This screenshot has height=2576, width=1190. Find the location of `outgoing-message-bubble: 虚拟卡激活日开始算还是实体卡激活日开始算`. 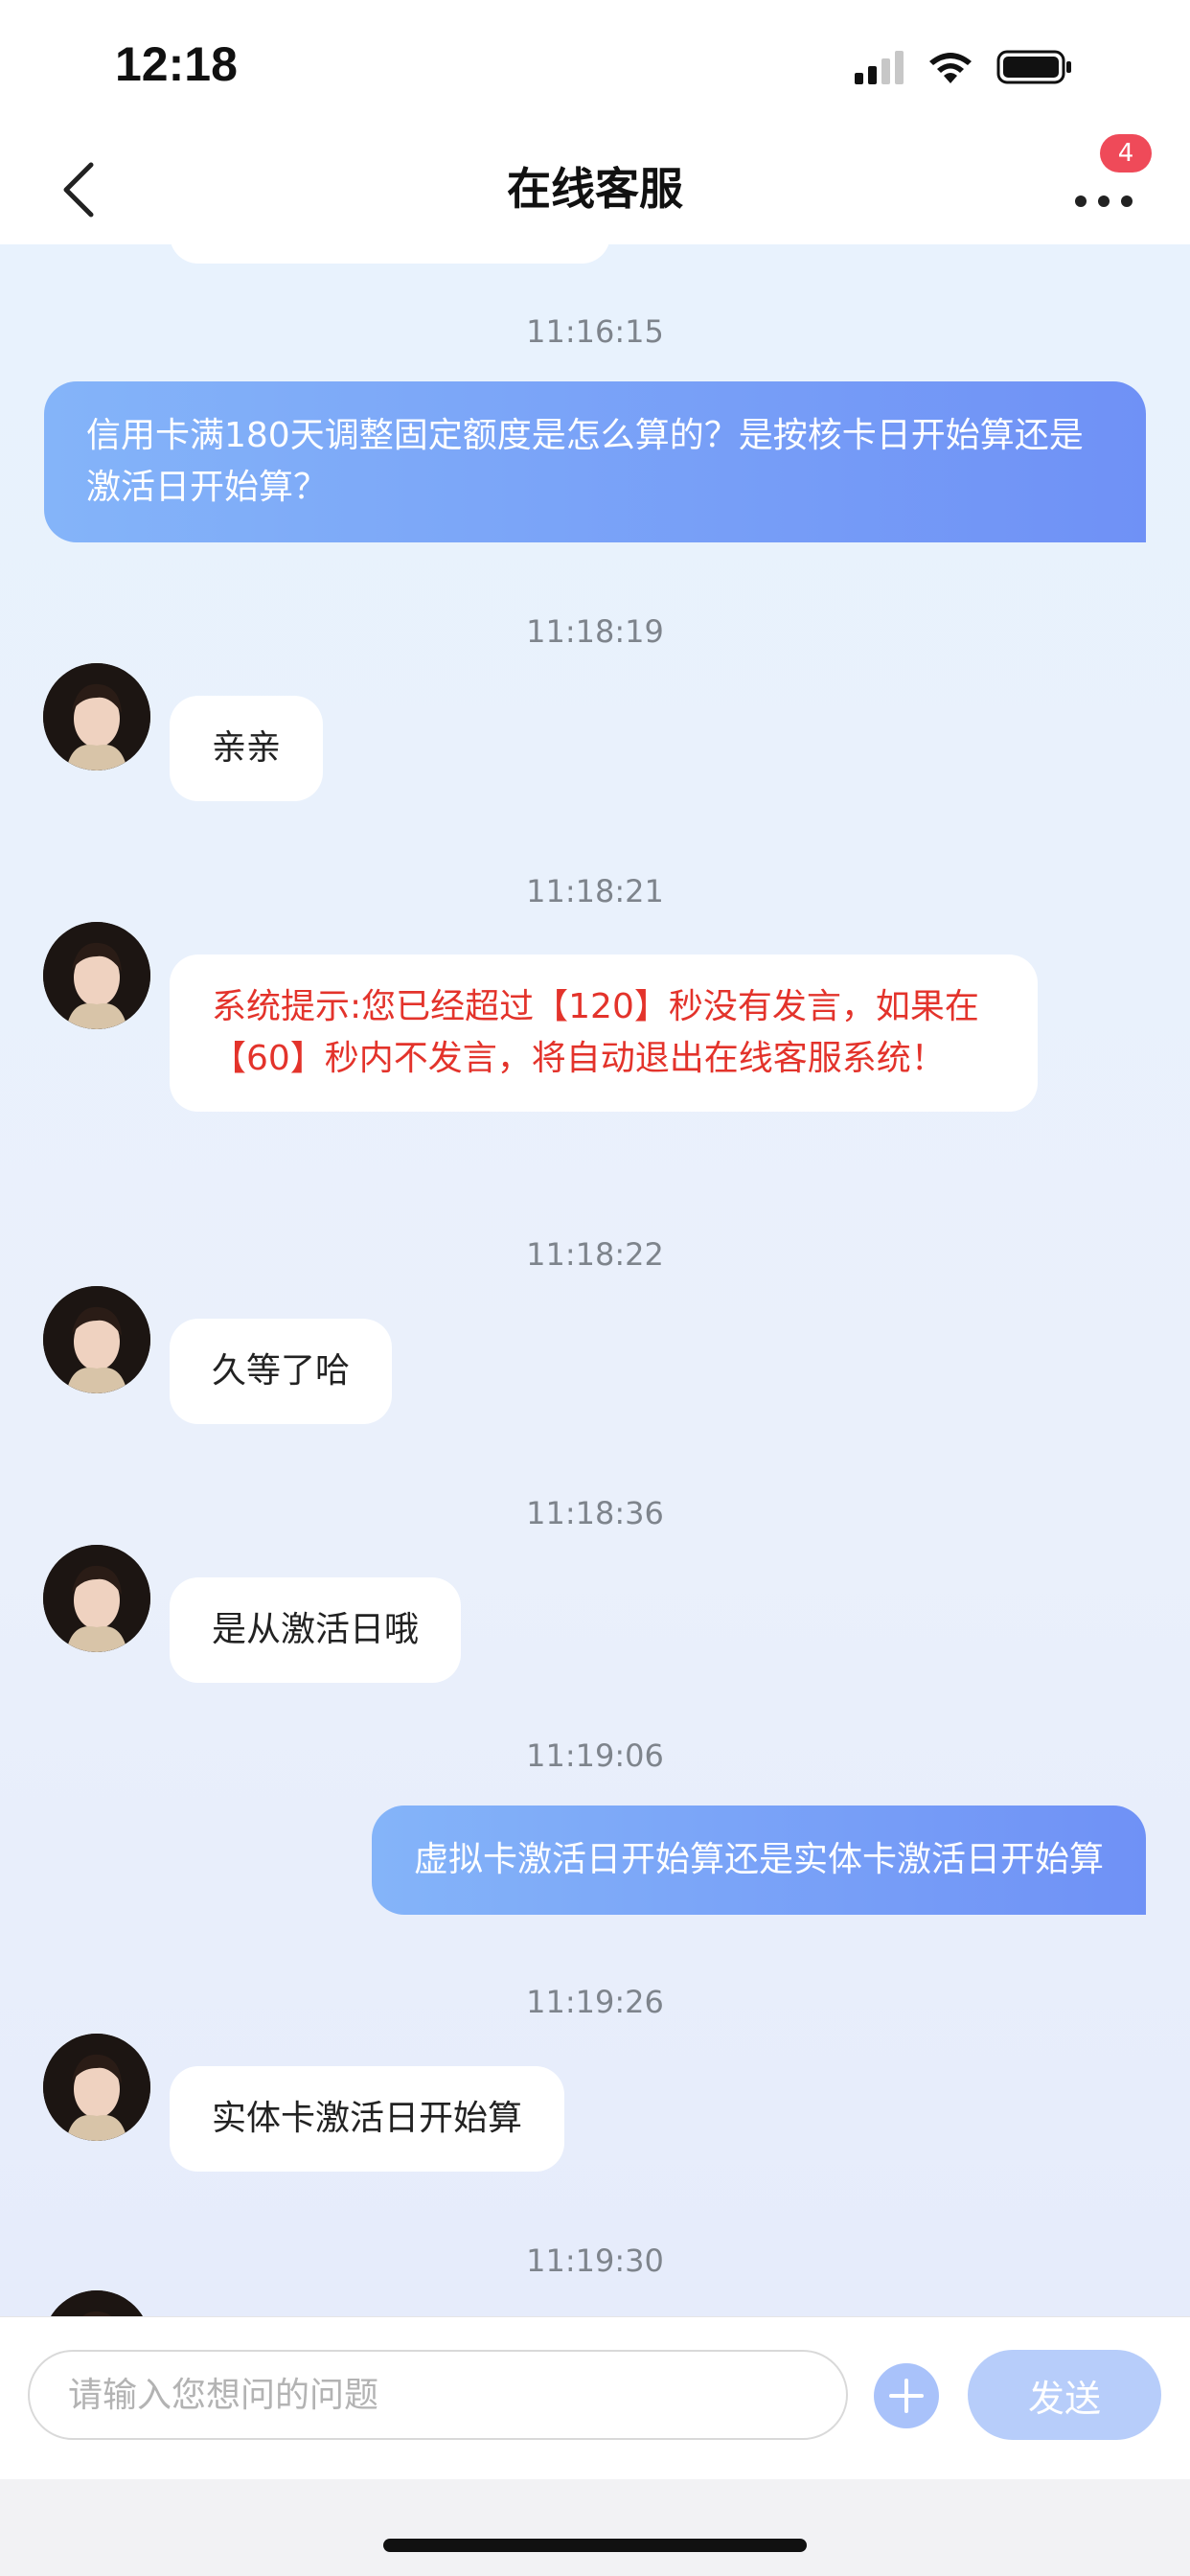

outgoing-message-bubble: 虚拟卡激活日开始算还是实体卡激活日开始算 is located at coordinates (759, 1860).